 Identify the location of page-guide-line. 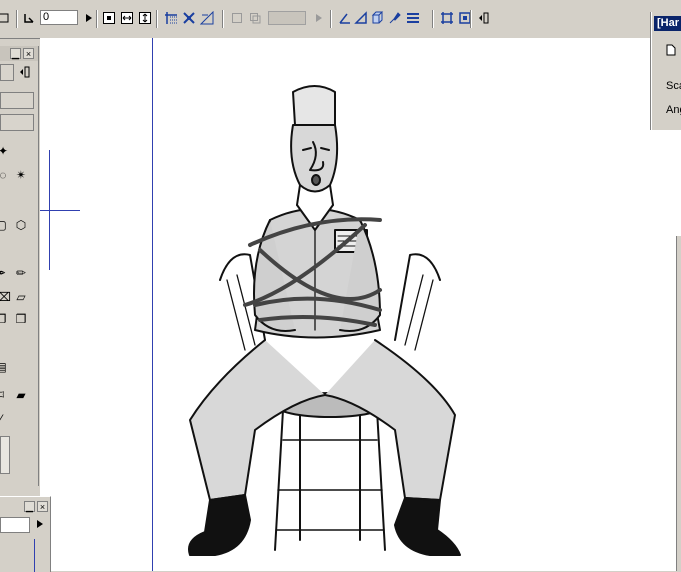
(152, 304).